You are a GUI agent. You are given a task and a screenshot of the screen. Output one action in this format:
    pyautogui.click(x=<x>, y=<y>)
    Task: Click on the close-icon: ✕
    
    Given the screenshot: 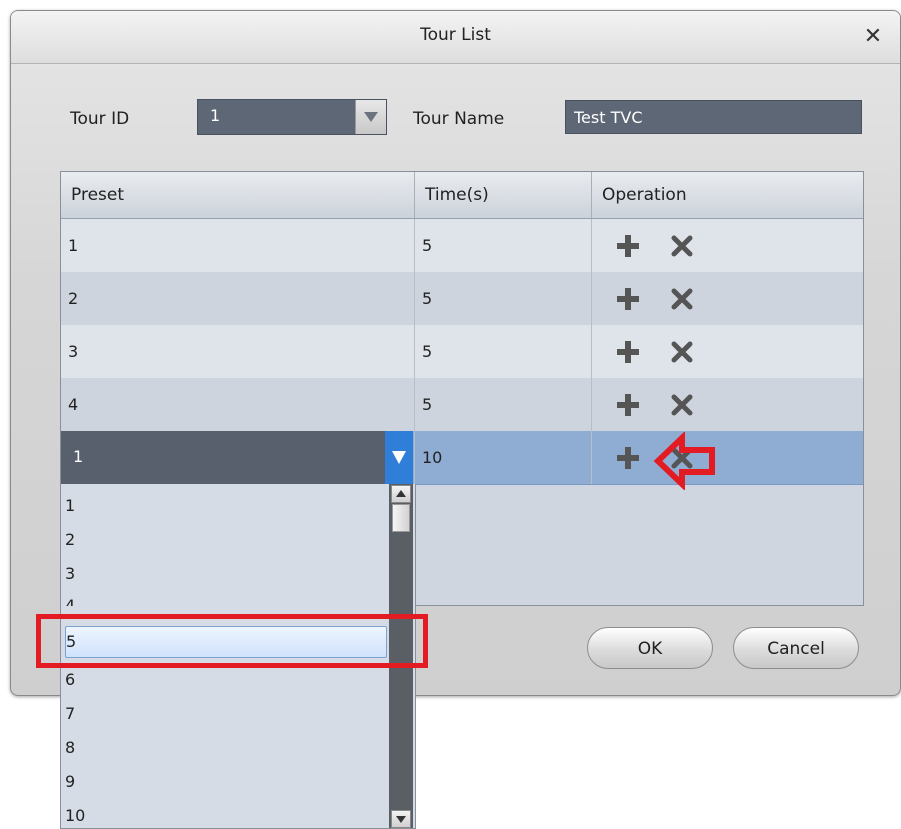 What is the action you would take?
    pyautogui.click(x=873, y=37)
    